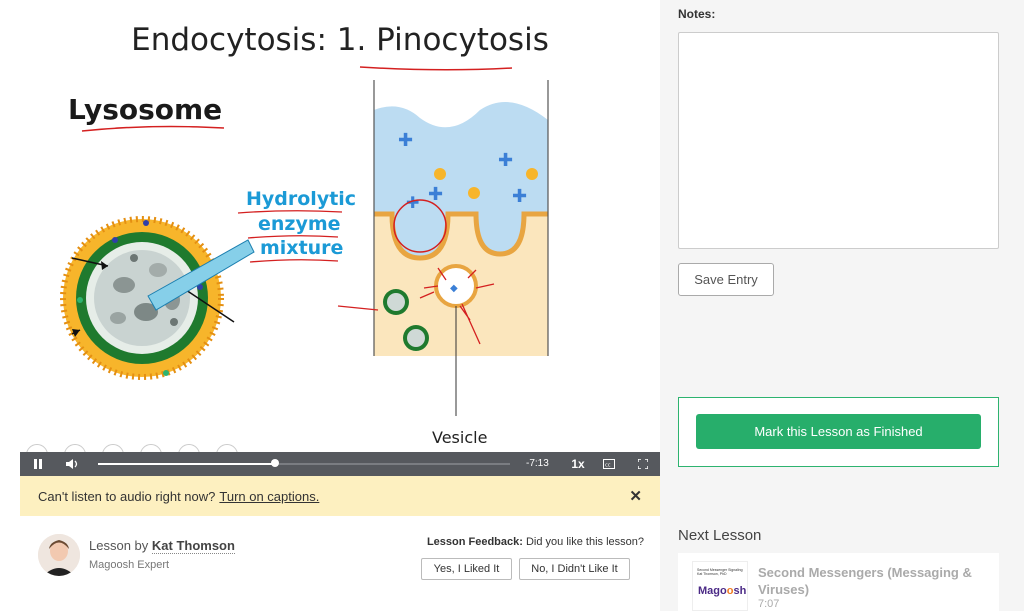 Image resolution: width=1024 pixels, height=611 pixels. What do you see at coordinates (712, 574) in the screenshot?
I see `thumbnail-caption-author: Kat Thomson, PhD` at bounding box center [712, 574].